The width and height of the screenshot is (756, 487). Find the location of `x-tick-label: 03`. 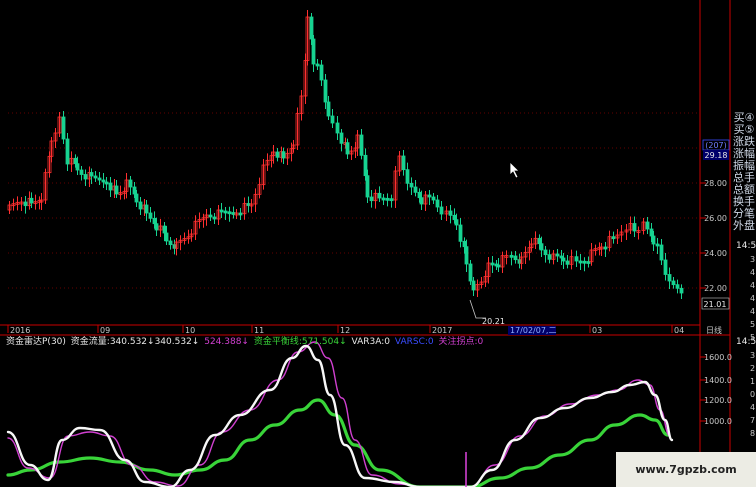

x-tick-label: 03 is located at coordinates (597, 330).